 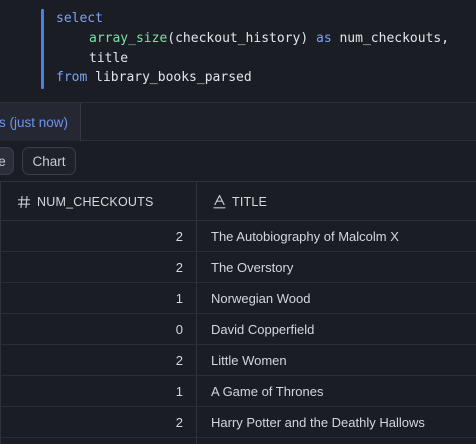 I want to click on cell-title: Harry Potter and the Deathly Hallows, so click(x=318, y=422).